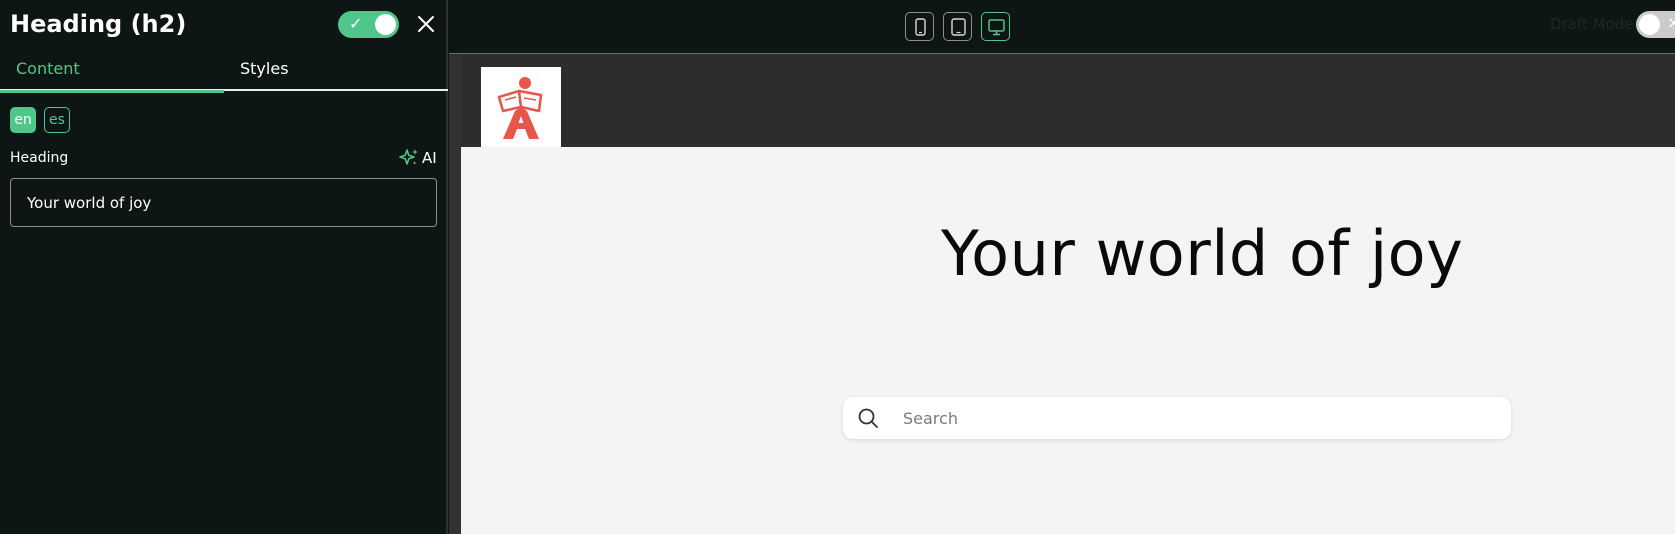 Image resolution: width=1675 pixels, height=534 pixels. What do you see at coordinates (39, 158) in the screenshot?
I see `heading-field-label: Heading` at bounding box center [39, 158].